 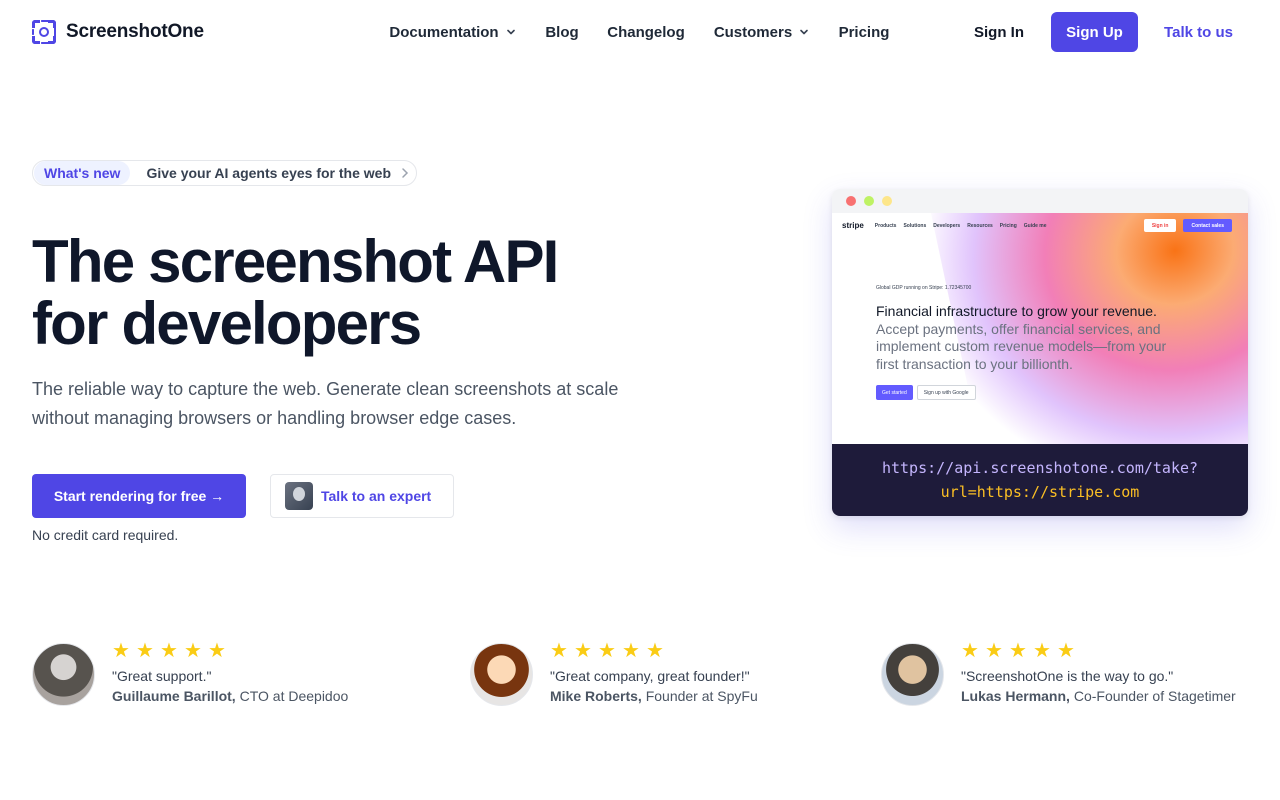 What do you see at coordinates (1094, 32) in the screenshot?
I see `sign-up-button: Sign Up` at bounding box center [1094, 32].